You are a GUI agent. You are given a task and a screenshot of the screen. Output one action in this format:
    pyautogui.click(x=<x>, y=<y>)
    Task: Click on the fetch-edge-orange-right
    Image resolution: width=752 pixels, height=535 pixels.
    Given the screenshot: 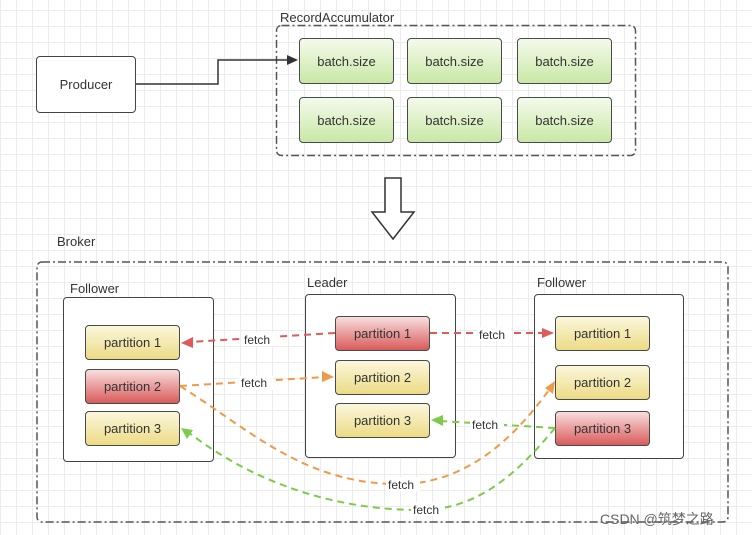 What is the action you would take?
    pyautogui.click(x=366, y=435)
    